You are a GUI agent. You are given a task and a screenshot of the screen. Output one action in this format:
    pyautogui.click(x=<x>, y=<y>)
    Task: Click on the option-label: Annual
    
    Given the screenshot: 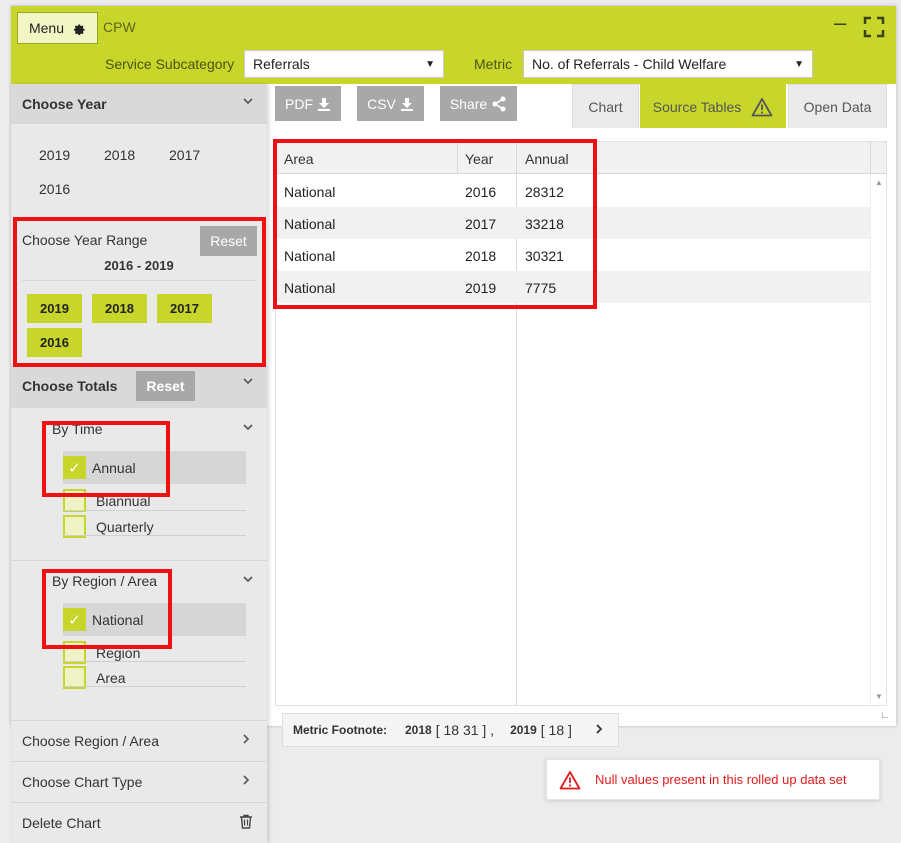 What is the action you would take?
    pyautogui.click(x=114, y=467)
    